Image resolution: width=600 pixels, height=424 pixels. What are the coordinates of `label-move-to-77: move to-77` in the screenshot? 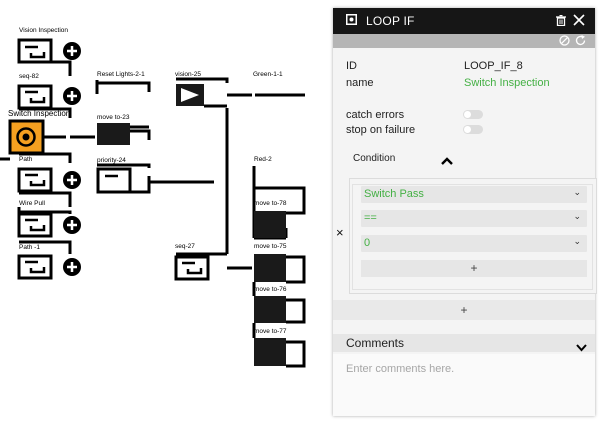 It's located at (270, 331).